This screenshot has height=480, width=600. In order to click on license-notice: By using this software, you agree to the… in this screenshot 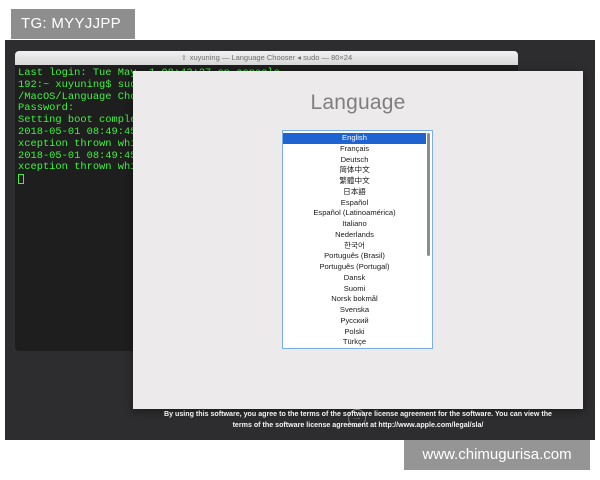, I will do `click(358, 421)`.